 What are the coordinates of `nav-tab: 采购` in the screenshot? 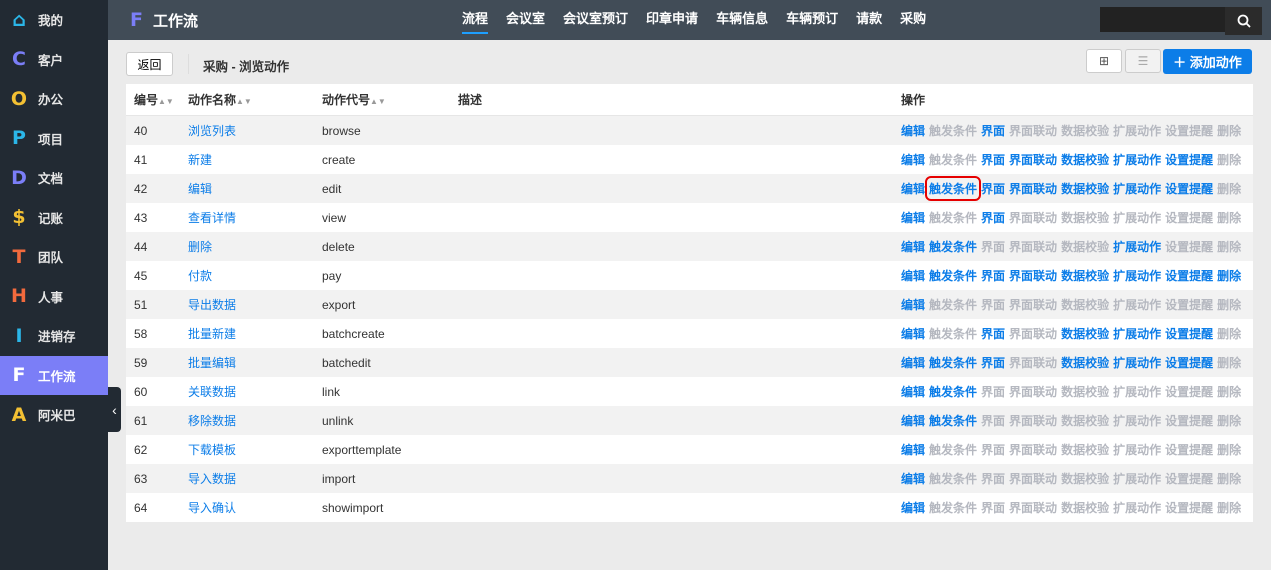 It's located at (913, 20).